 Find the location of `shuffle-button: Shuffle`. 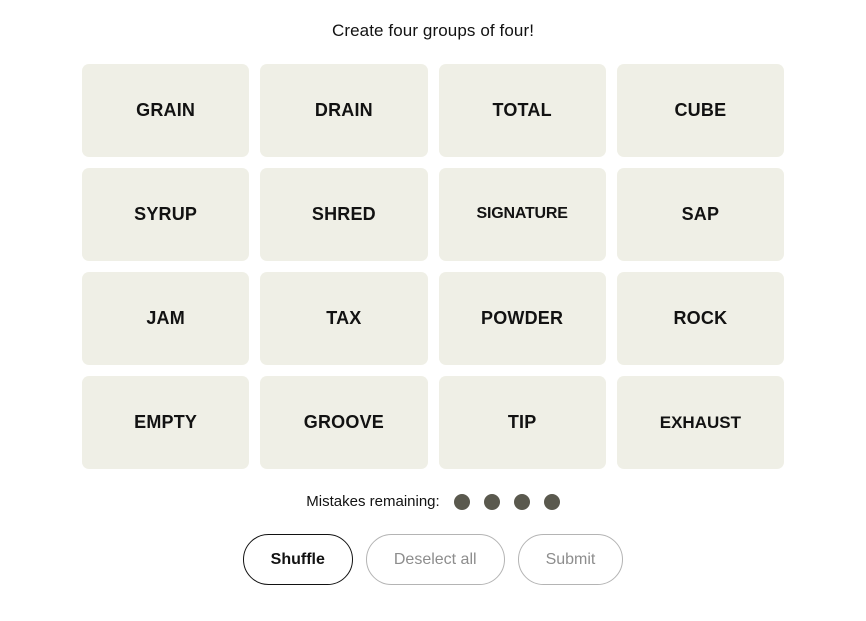

shuffle-button: Shuffle is located at coordinates (297, 559).